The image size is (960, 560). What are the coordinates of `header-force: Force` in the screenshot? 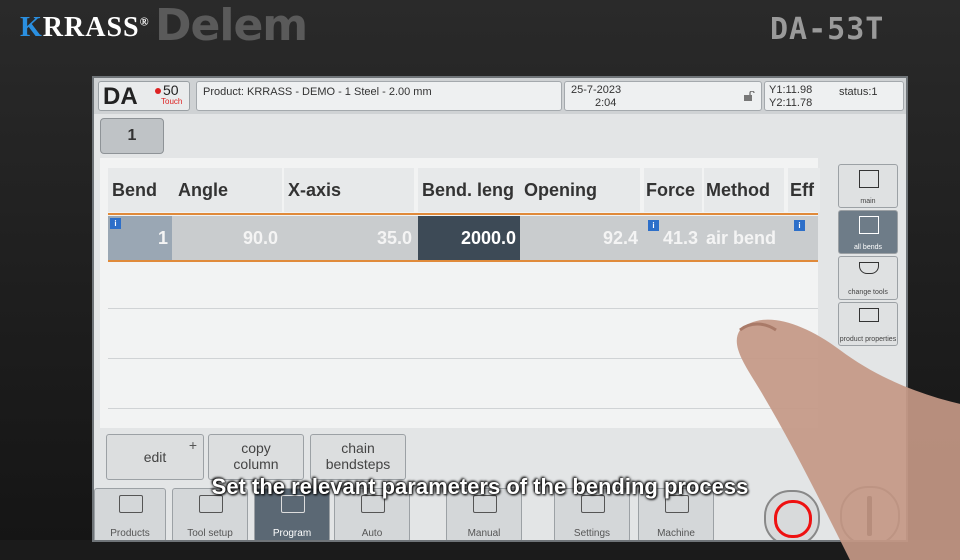 It's located at (673, 190).